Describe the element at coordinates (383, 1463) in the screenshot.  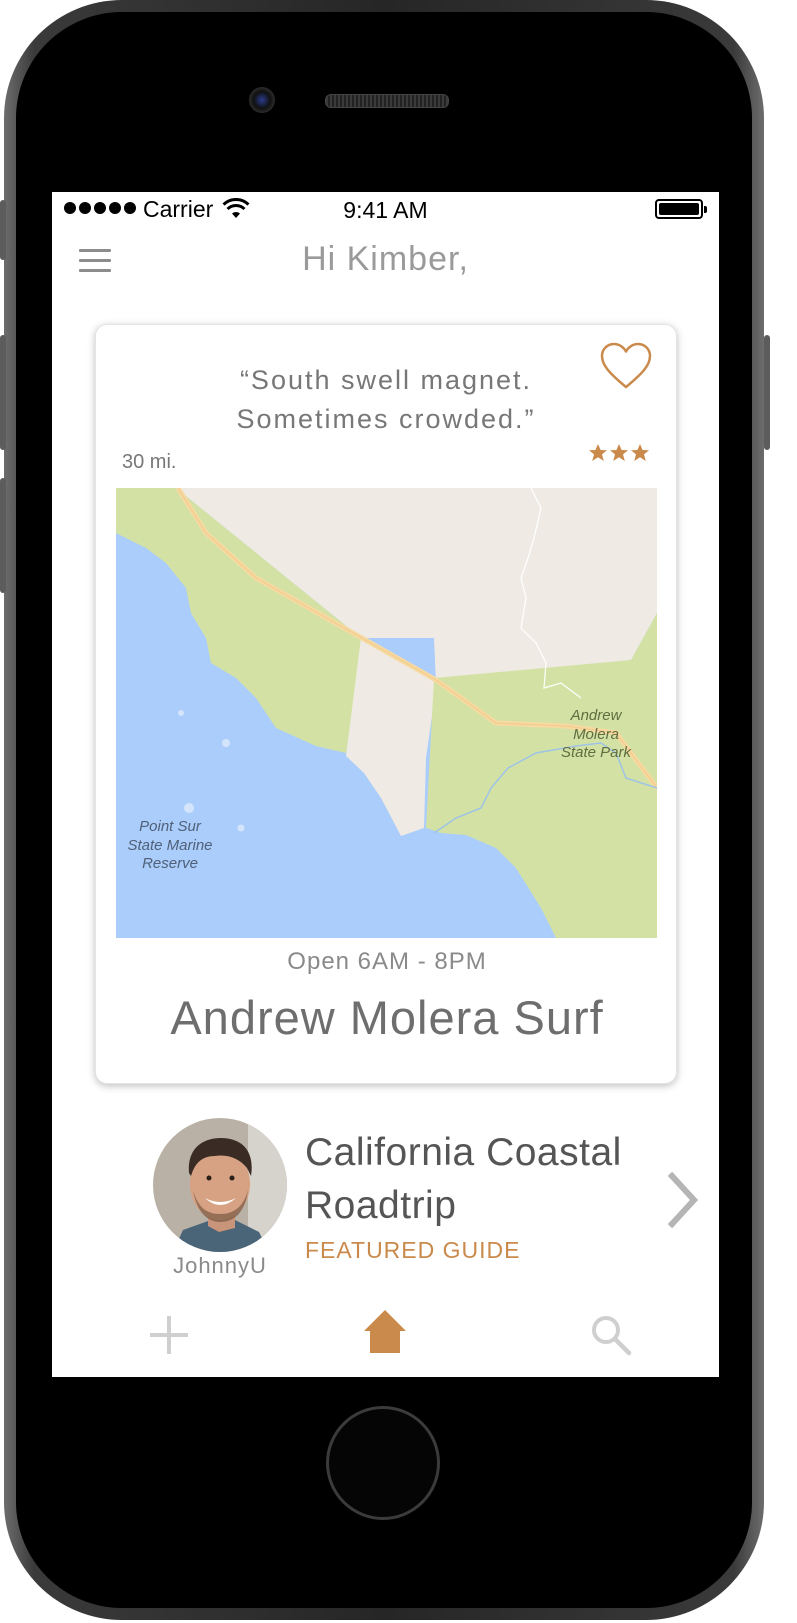
I see `home-button` at that location.